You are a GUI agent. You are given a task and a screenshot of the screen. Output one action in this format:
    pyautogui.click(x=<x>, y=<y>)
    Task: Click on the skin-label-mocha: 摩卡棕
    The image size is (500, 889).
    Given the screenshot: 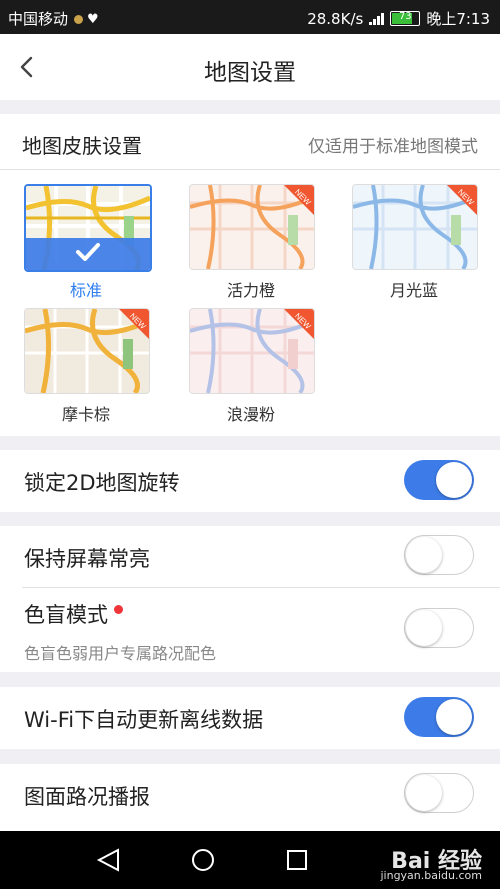 What is the action you would take?
    pyautogui.click(x=85, y=414)
    